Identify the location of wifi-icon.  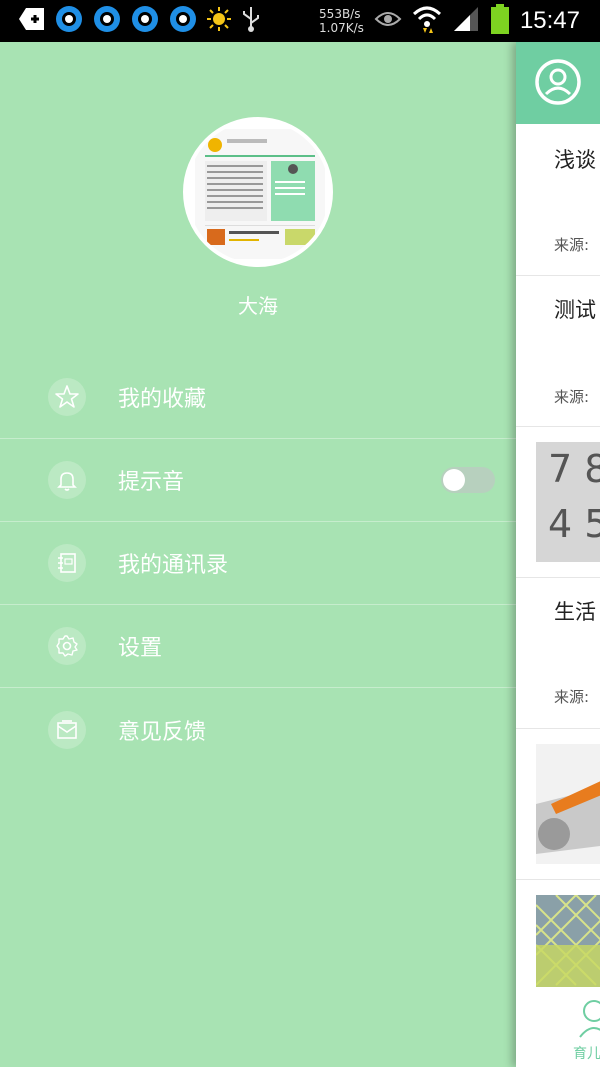
(427, 21).